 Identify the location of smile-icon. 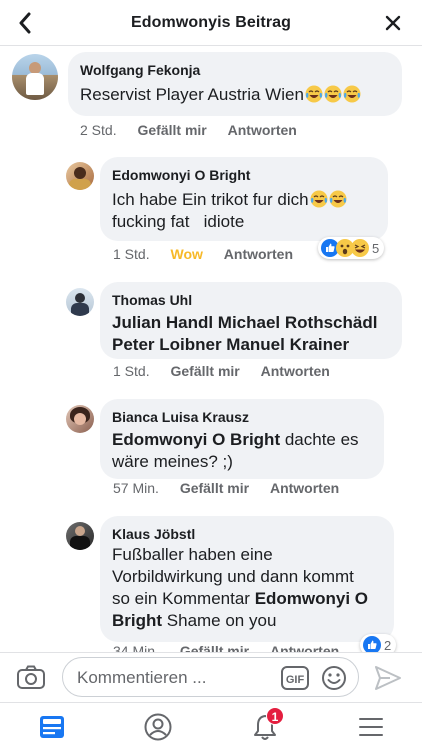
(334, 678).